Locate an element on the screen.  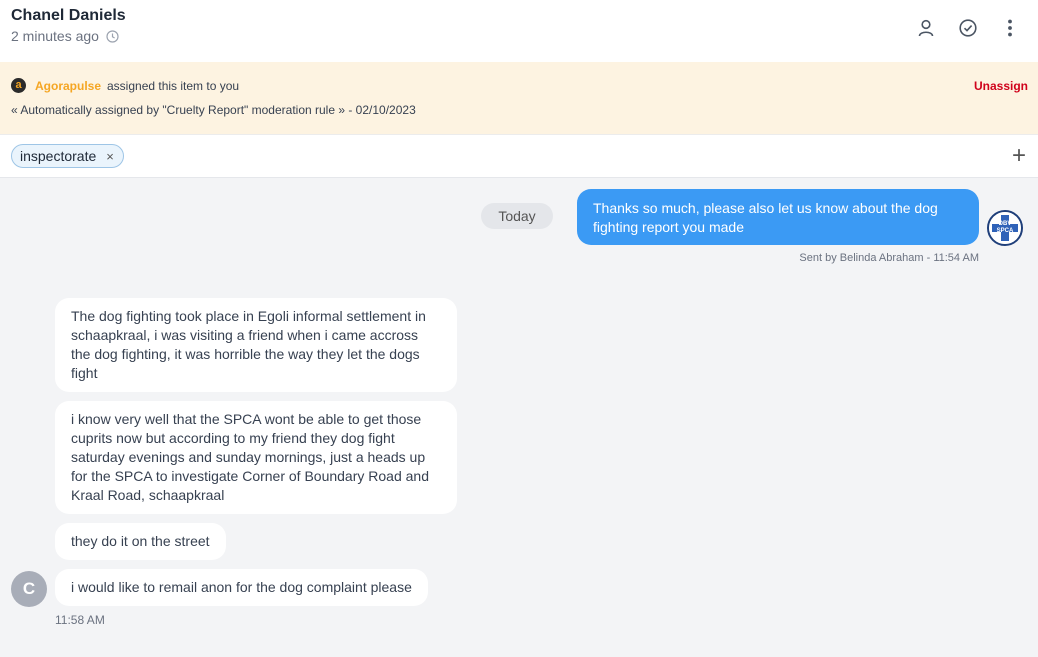
incoming-timestamp: 11:58 AM is located at coordinates (80, 620).